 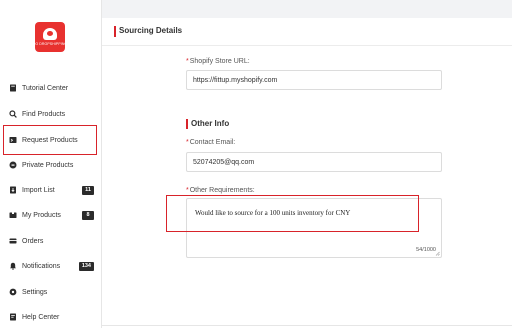 I want to click on logo-mark-icon, so click(x=50, y=34).